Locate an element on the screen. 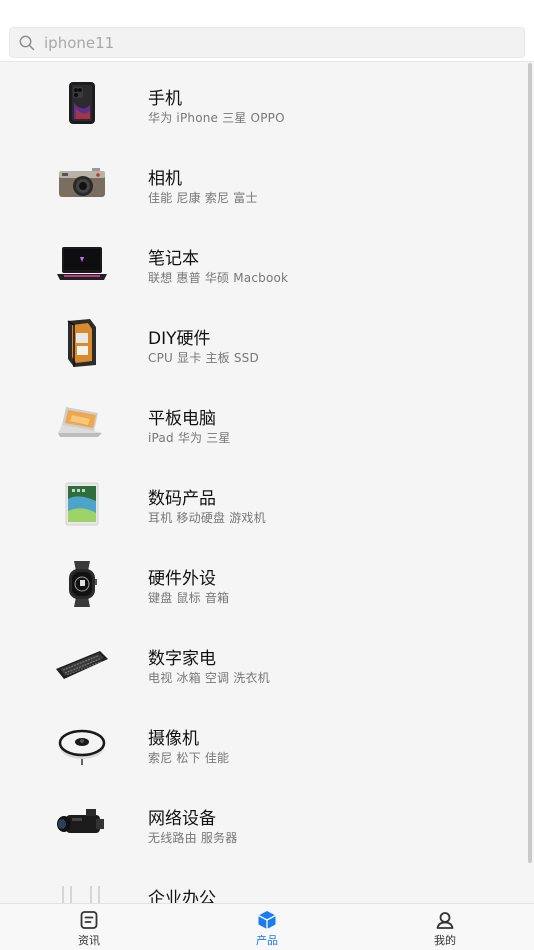  camcorder-icon is located at coordinates (82, 823).